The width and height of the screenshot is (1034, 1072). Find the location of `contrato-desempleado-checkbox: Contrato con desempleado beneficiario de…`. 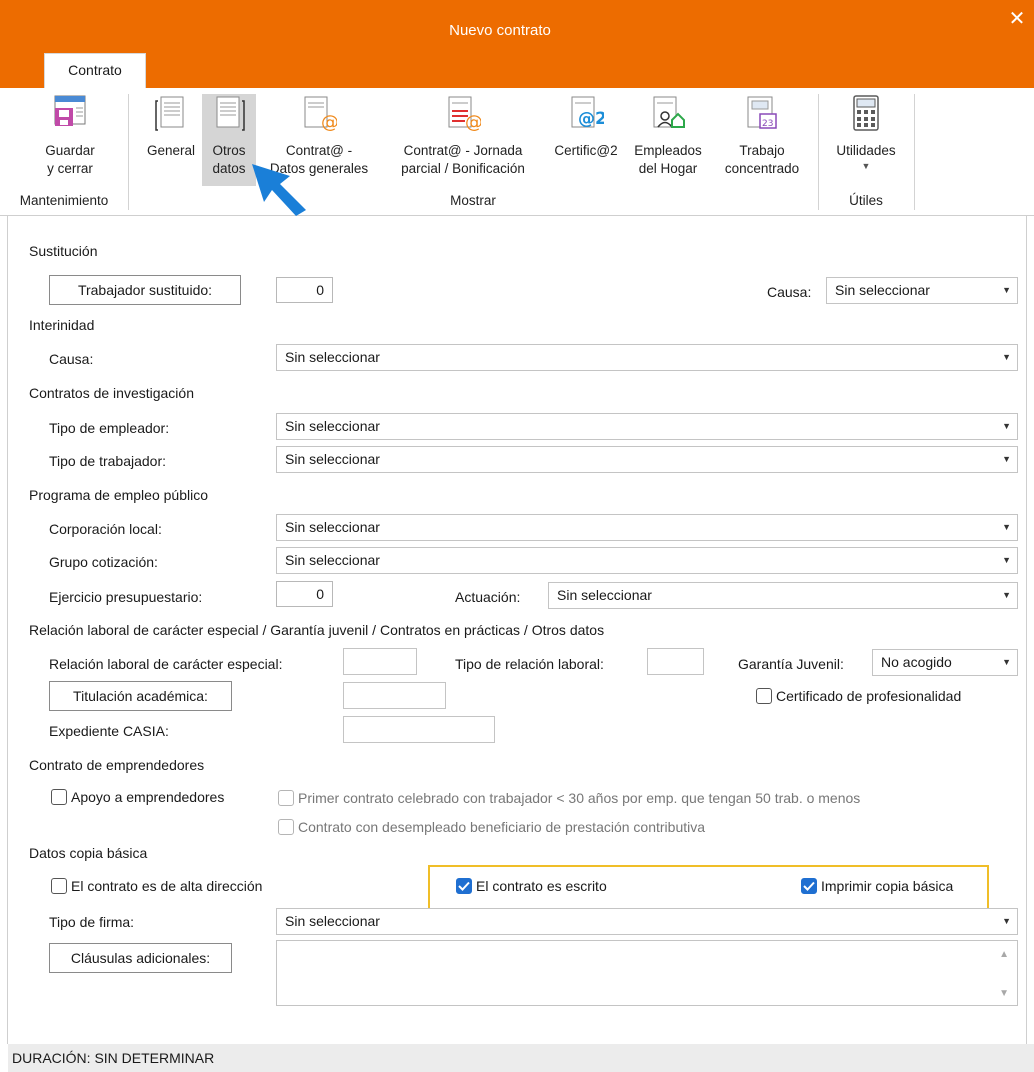

contrato-desempleado-checkbox: Contrato con desempleado beneficiario de… is located at coordinates (491, 827).